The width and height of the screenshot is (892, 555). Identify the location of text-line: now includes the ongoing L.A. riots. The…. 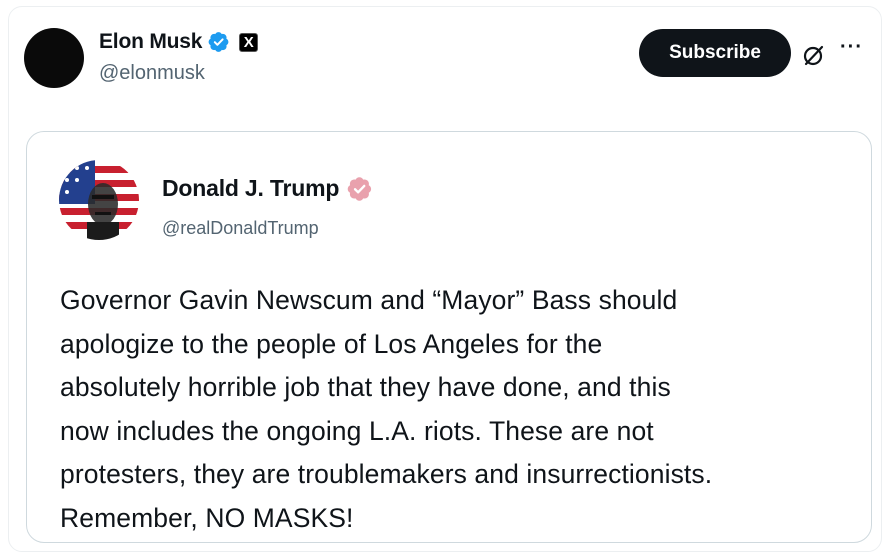
(357, 430).